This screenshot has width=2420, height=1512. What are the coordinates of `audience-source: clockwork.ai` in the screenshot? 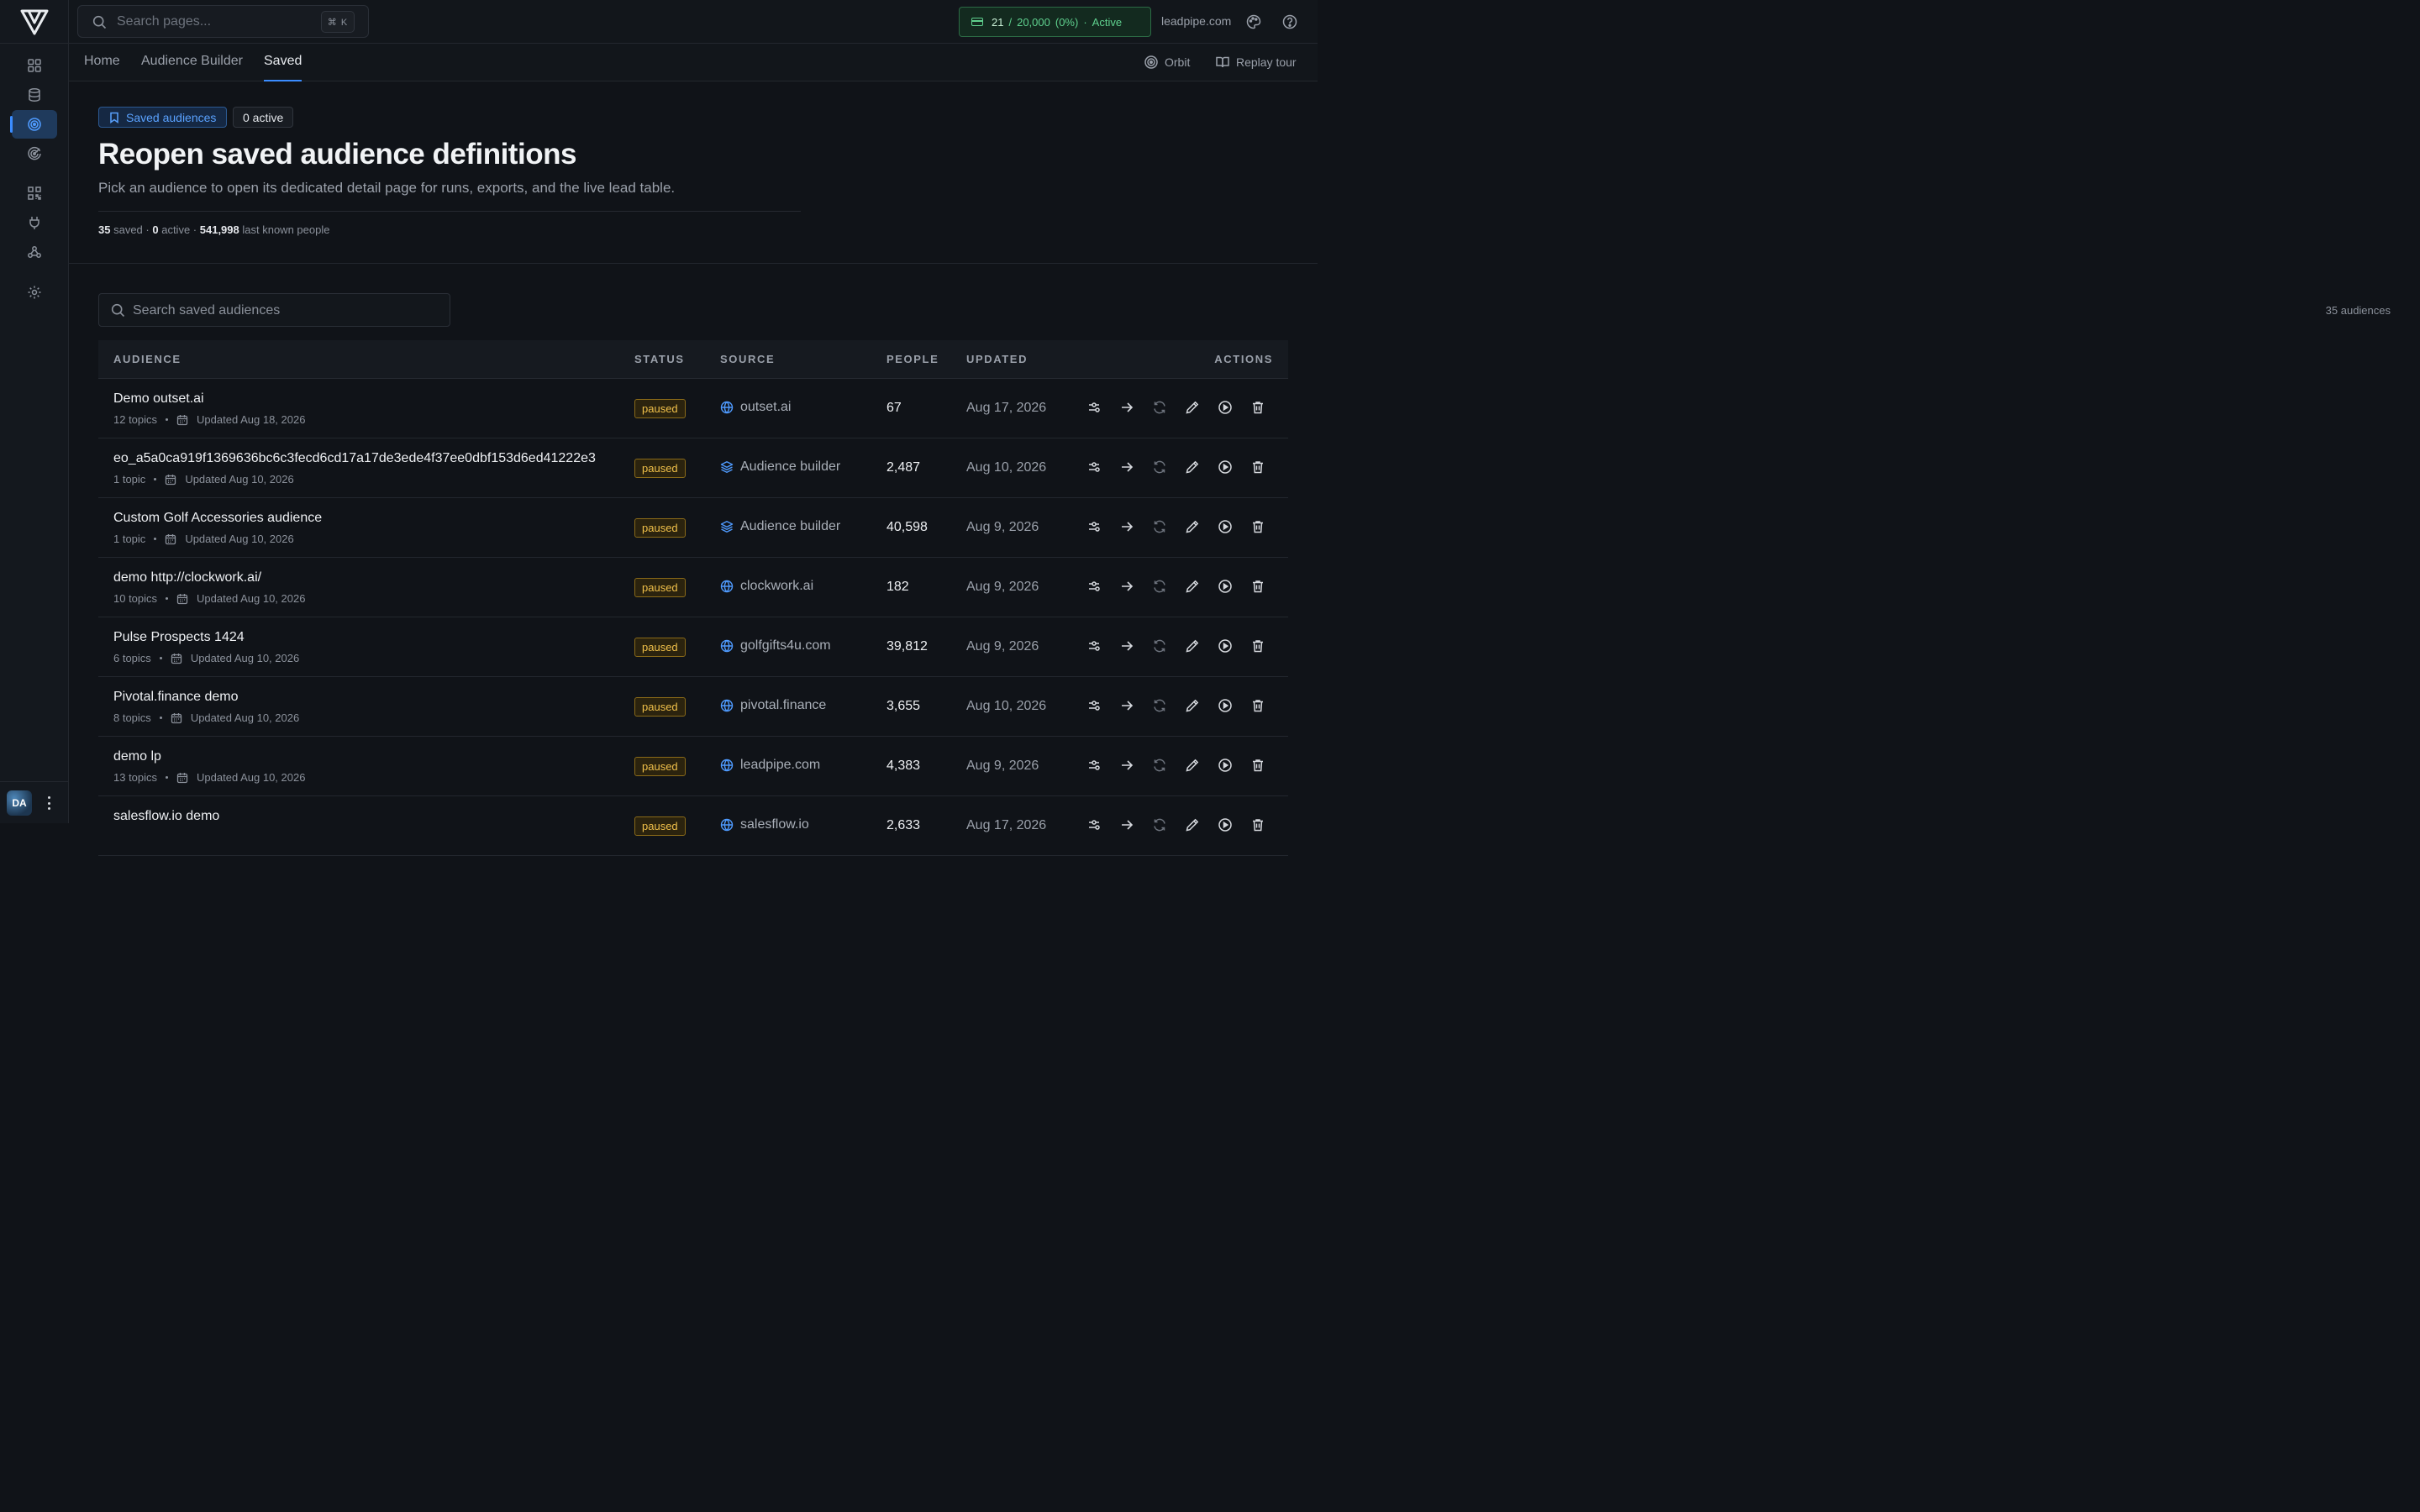 It's located at (766, 586).